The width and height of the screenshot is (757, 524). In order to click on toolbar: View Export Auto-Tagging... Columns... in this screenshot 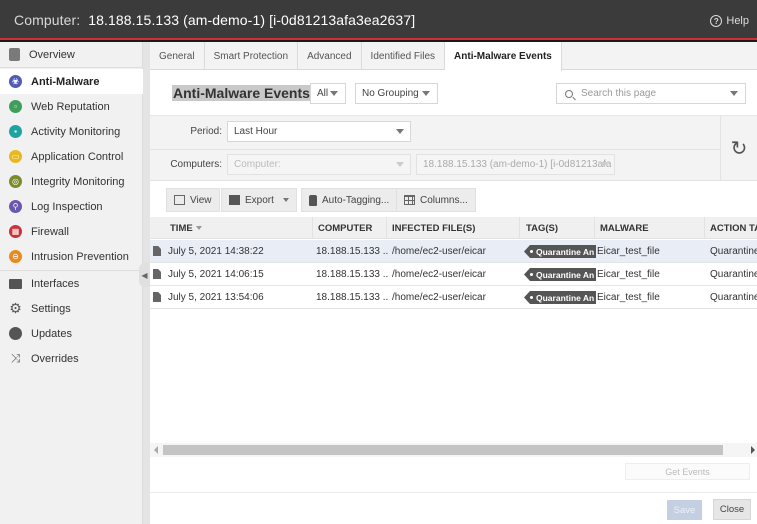, I will do `click(453, 199)`.